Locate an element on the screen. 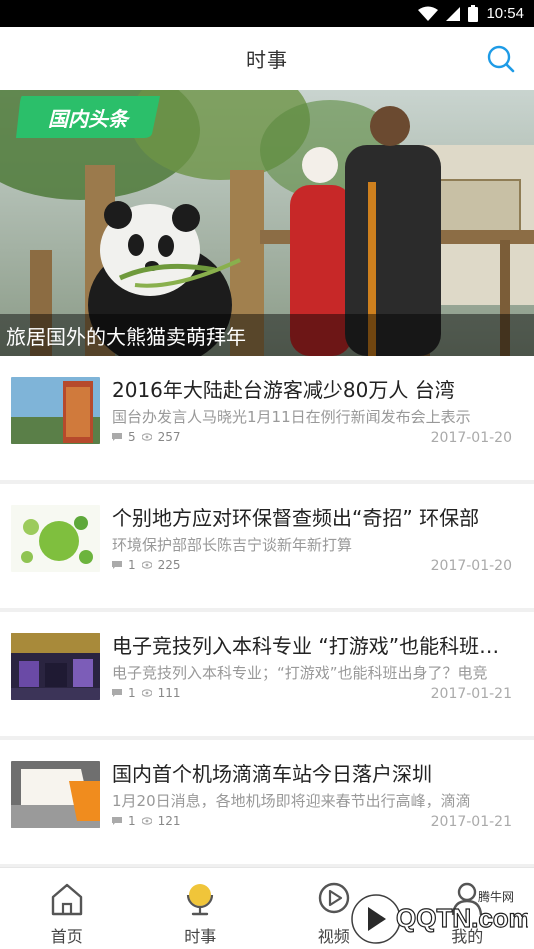 This screenshot has height=949, width=534. tab-video: 视频 is located at coordinates (334, 908).